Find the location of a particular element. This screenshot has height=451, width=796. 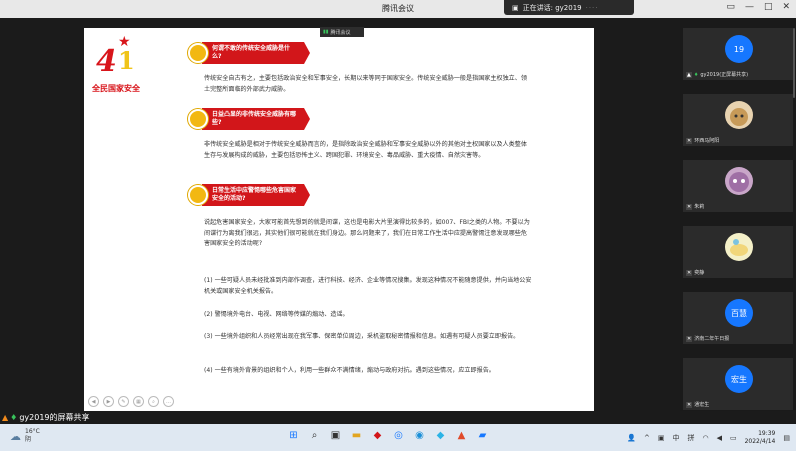

tray-app-icon: ▣ is located at coordinates (661, 438).